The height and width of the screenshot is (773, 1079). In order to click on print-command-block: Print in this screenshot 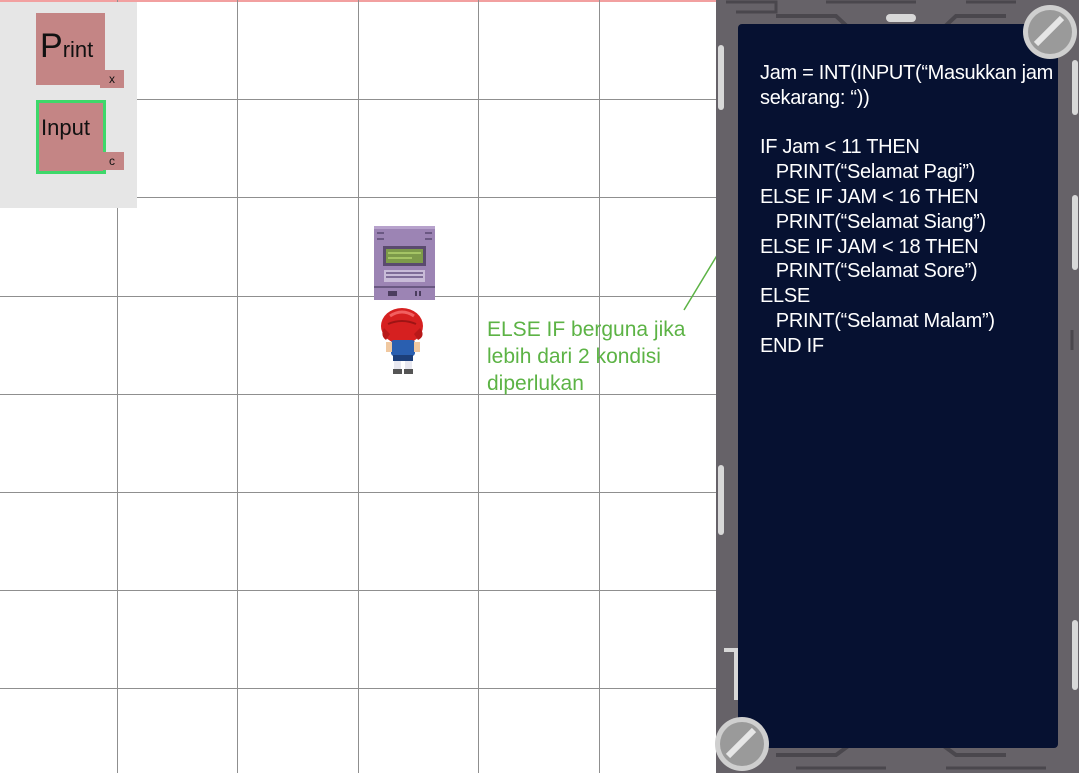, I will do `click(70, 49)`.